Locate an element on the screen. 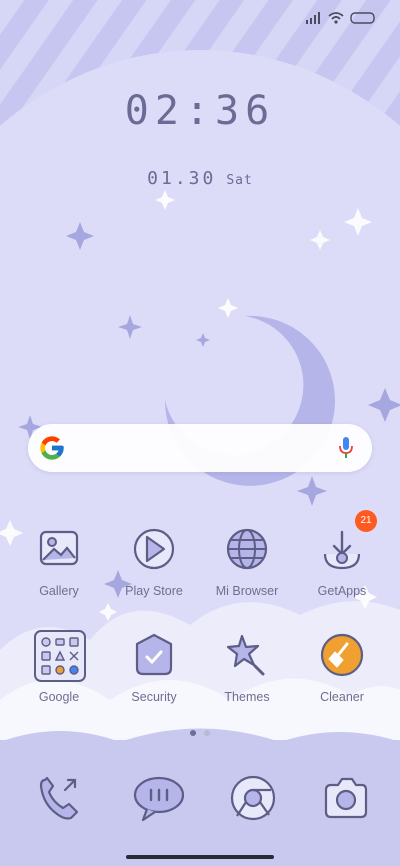 This screenshot has height=866, width=400. cleaner-icon is located at coordinates (342, 655).